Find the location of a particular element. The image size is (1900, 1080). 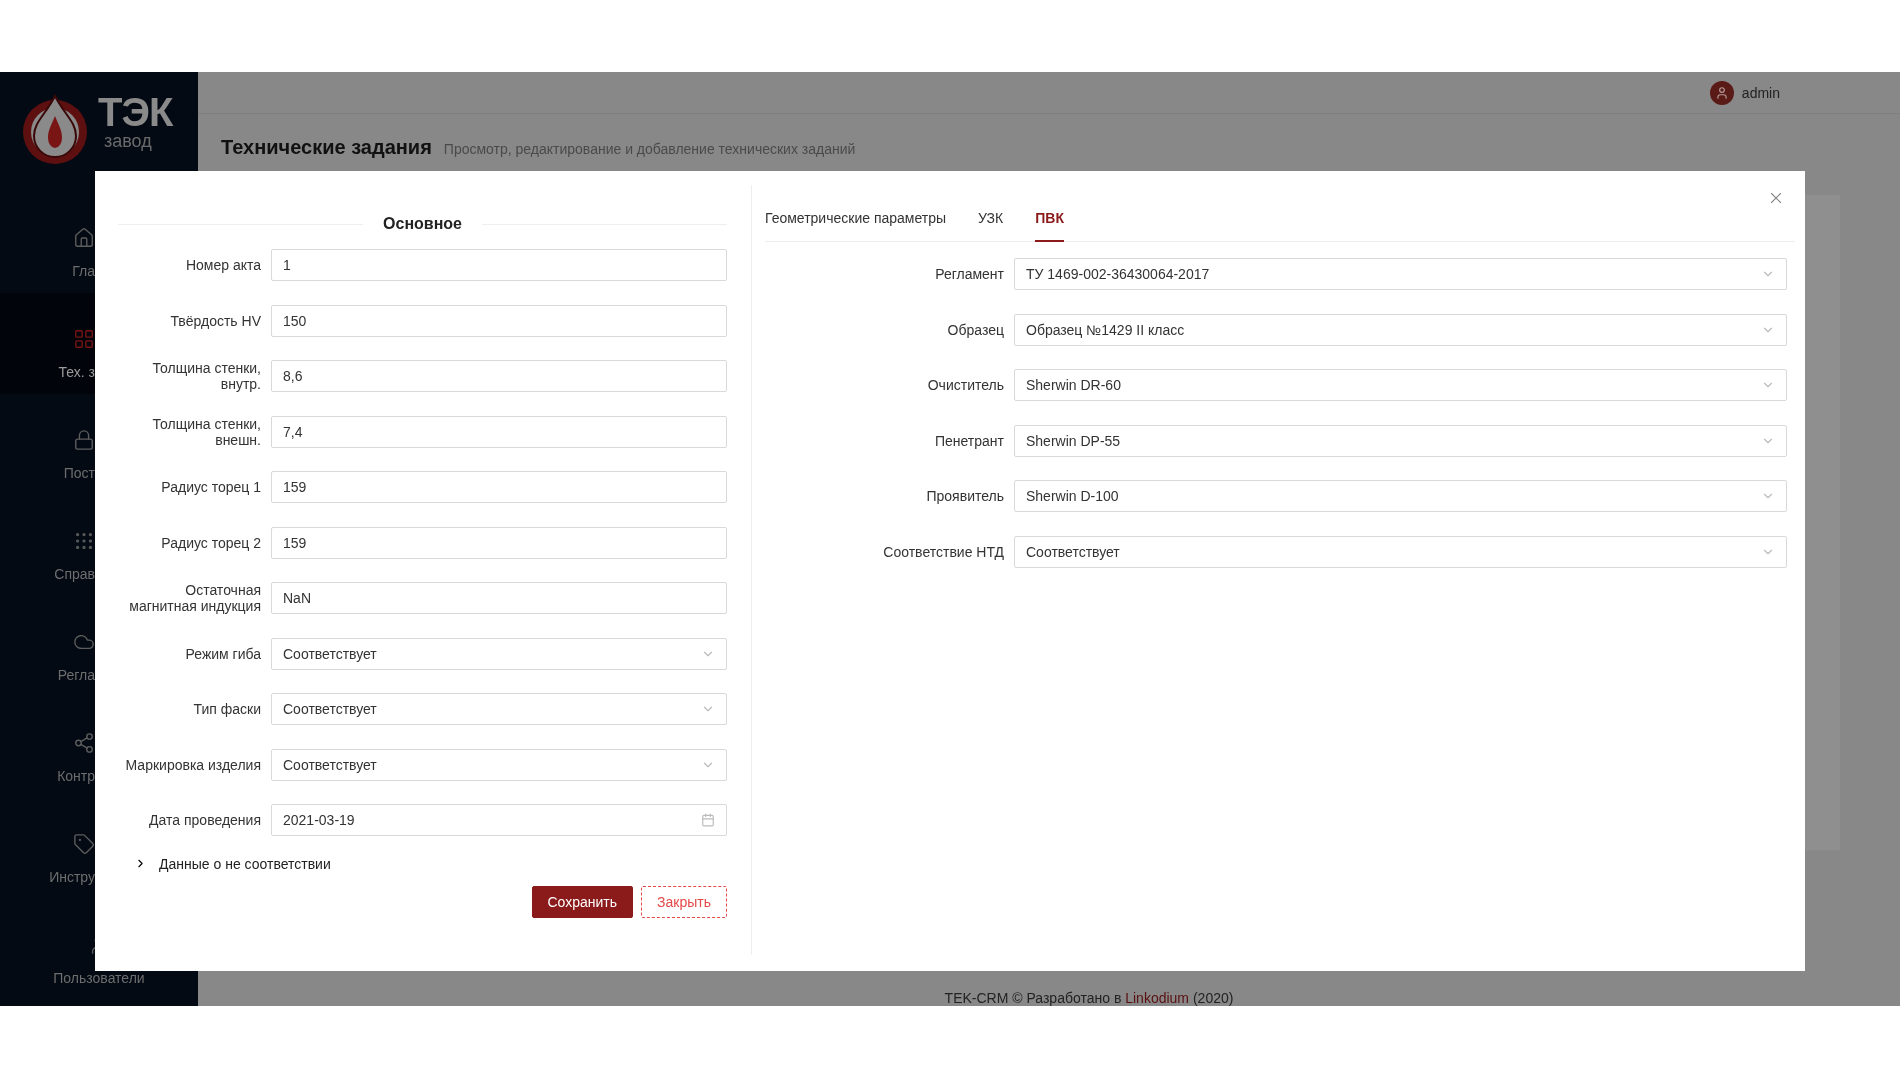

field-label: Пенетрант is located at coordinates (968, 440).